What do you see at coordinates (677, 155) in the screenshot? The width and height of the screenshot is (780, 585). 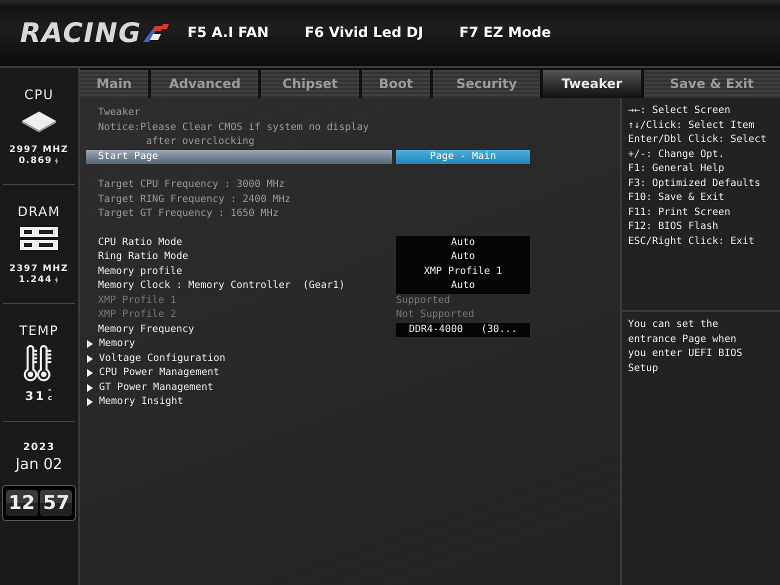 I see `key-hint: +/-: Change Opt.` at bounding box center [677, 155].